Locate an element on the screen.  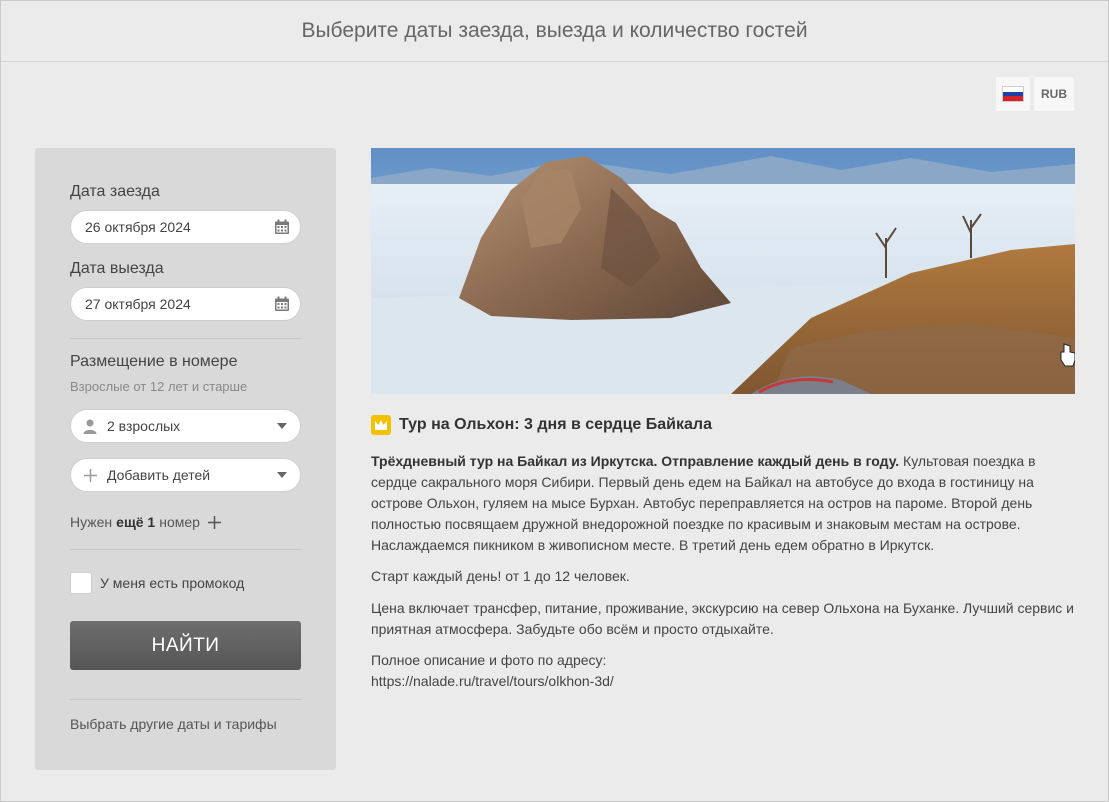
tour-title: Тур на Ольхон: 3 дня в сердце Байкала is located at coordinates (541, 425).